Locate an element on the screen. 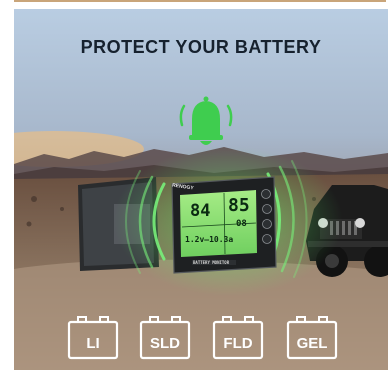 Image resolution: width=392 pixels, height=374 pixels. battery-type-sld: SLD is located at coordinates (165, 338).